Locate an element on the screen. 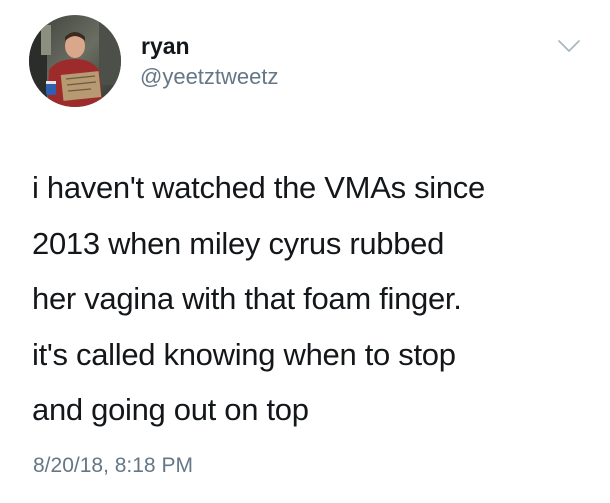 This screenshot has width=610, height=503. user-handle: @yeetztweetz is located at coordinates (209, 77).